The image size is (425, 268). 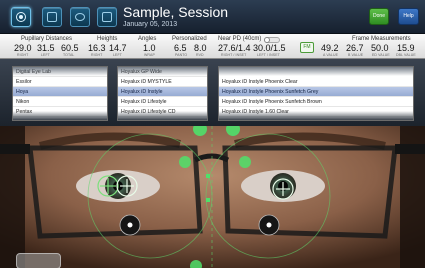 What do you see at coordinates (60, 102) in the screenshot?
I see `list-item: Nikon` at bounding box center [60, 102].